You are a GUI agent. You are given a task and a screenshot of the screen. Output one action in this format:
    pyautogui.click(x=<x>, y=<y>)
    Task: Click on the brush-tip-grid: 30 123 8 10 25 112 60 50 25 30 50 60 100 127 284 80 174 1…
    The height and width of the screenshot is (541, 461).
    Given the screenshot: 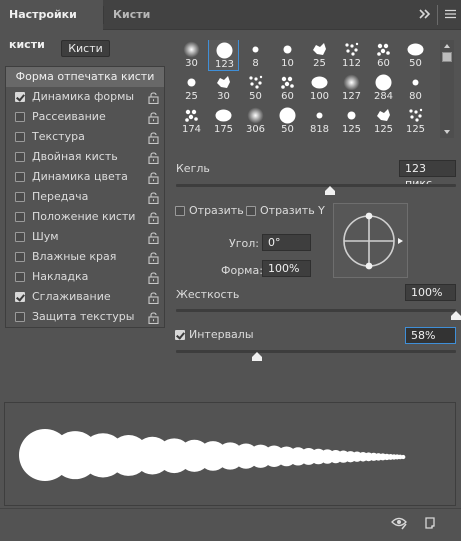 What is the action you would take?
    pyautogui.click(x=303, y=89)
    